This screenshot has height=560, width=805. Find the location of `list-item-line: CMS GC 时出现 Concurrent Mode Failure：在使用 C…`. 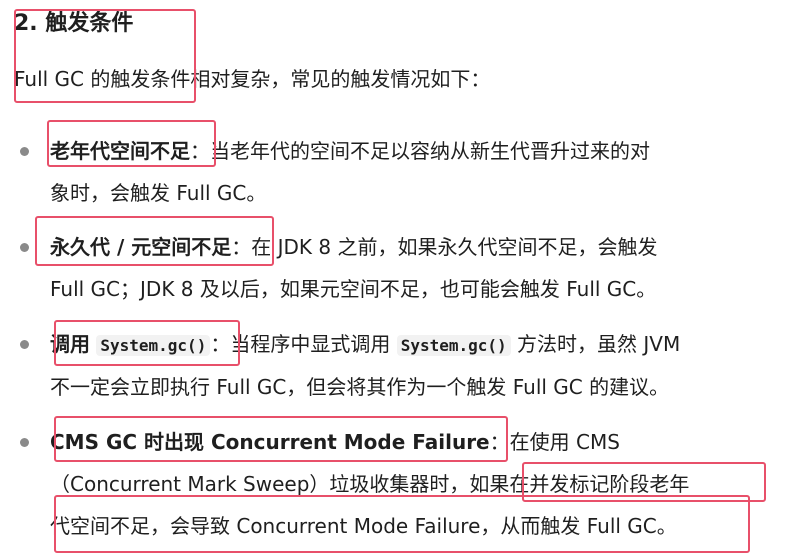

list-item-line: CMS GC 时出现 Concurrent Mode Failure：在使用 C… is located at coordinates (335, 442).